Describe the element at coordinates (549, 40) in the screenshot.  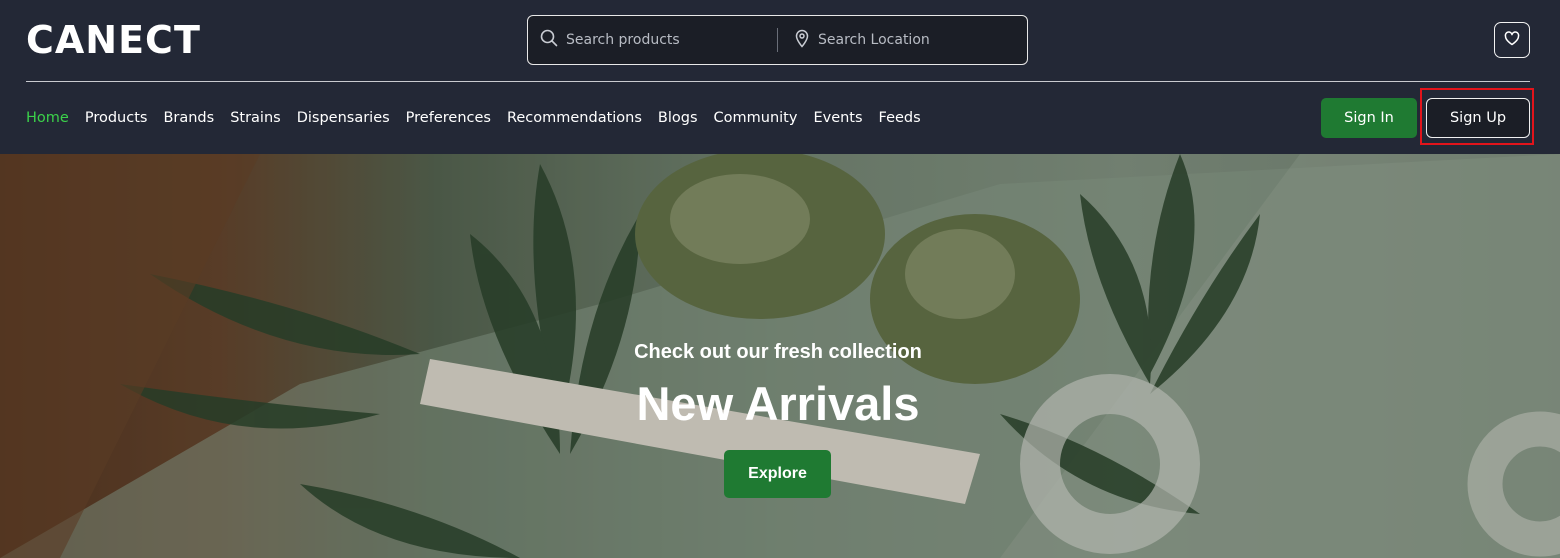
I see `search-icon` at that location.